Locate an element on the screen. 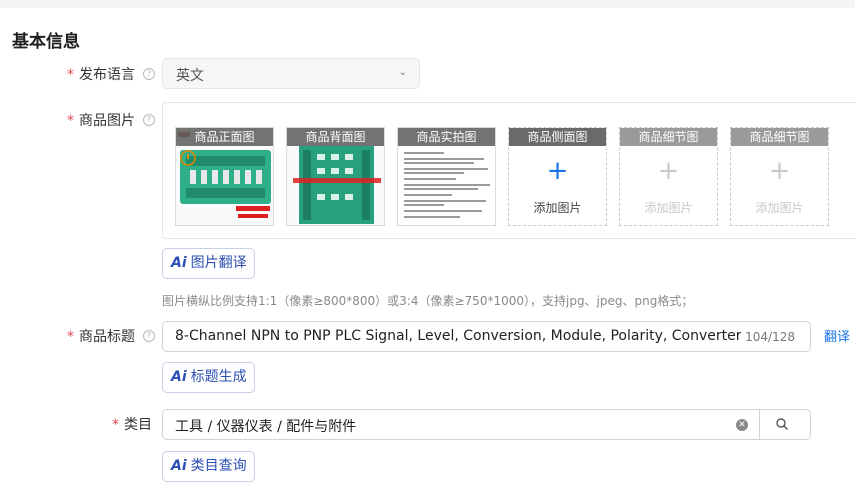 This screenshot has height=501, width=855. translate-link: 翻译 is located at coordinates (837, 335).